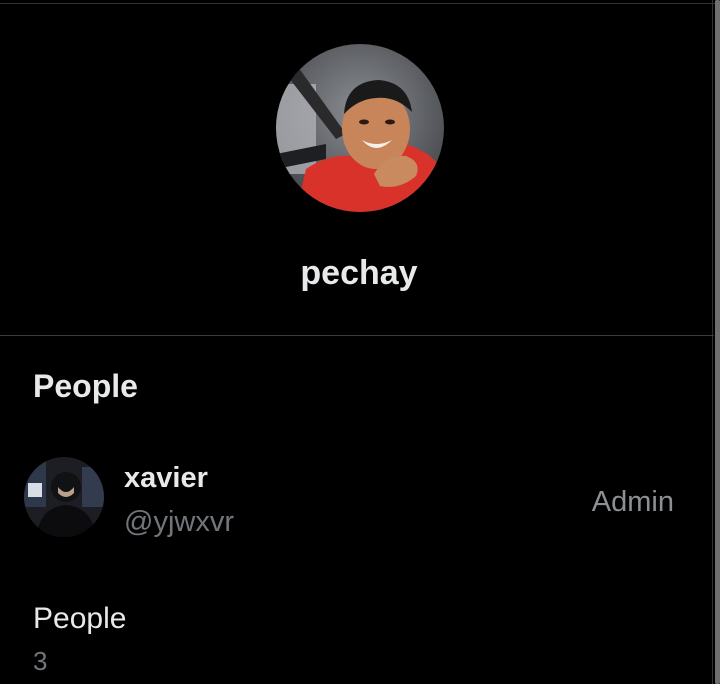 The width and height of the screenshot is (720, 684). I want to click on scrollbar, so click(717, 342).